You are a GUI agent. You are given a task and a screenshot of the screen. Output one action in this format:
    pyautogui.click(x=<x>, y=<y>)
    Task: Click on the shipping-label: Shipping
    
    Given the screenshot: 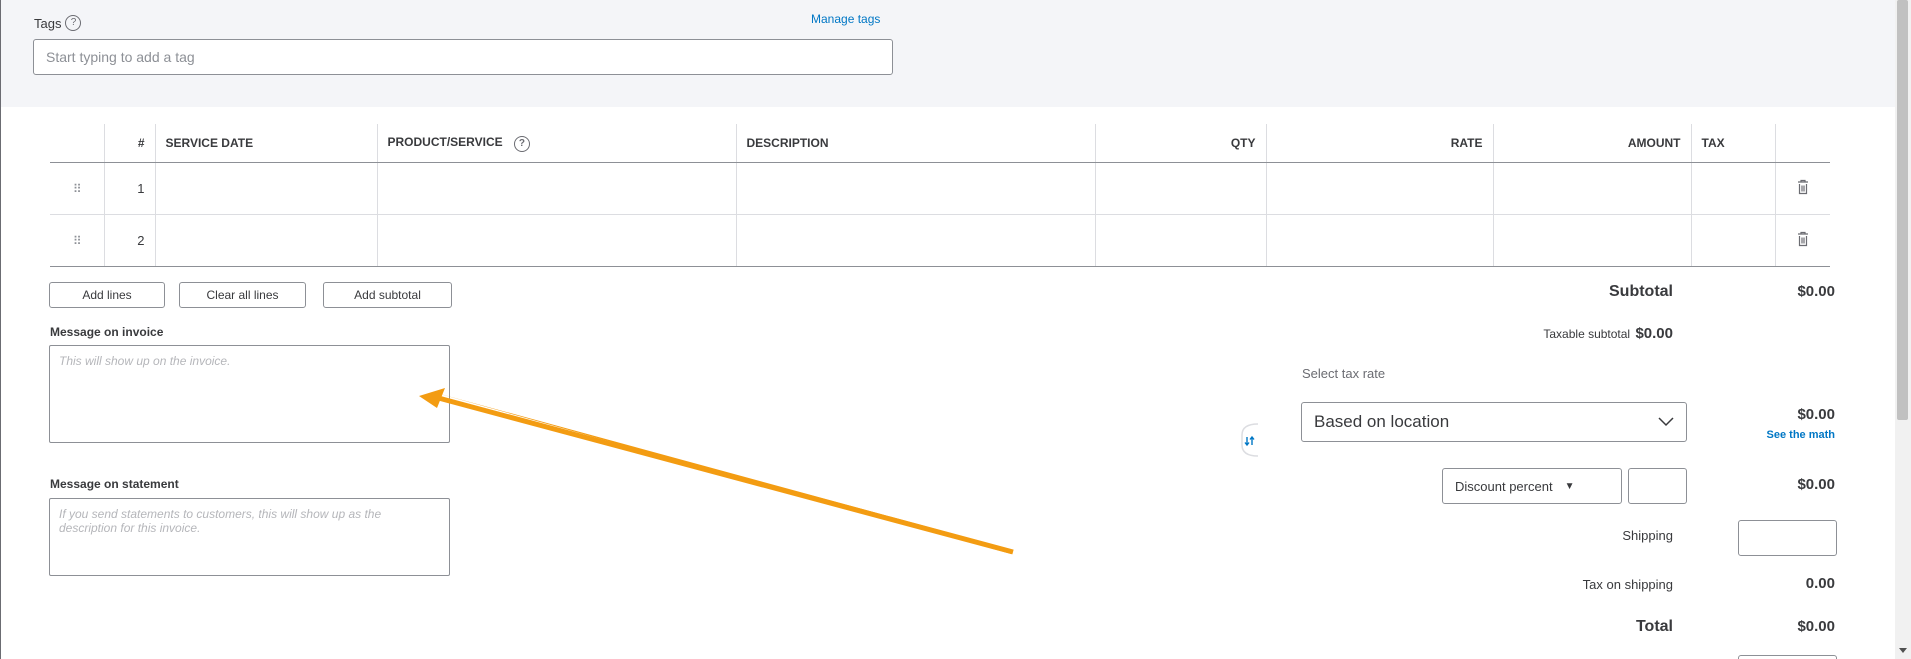 What is the action you would take?
    pyautogui.click(x=1647, y=535)
    